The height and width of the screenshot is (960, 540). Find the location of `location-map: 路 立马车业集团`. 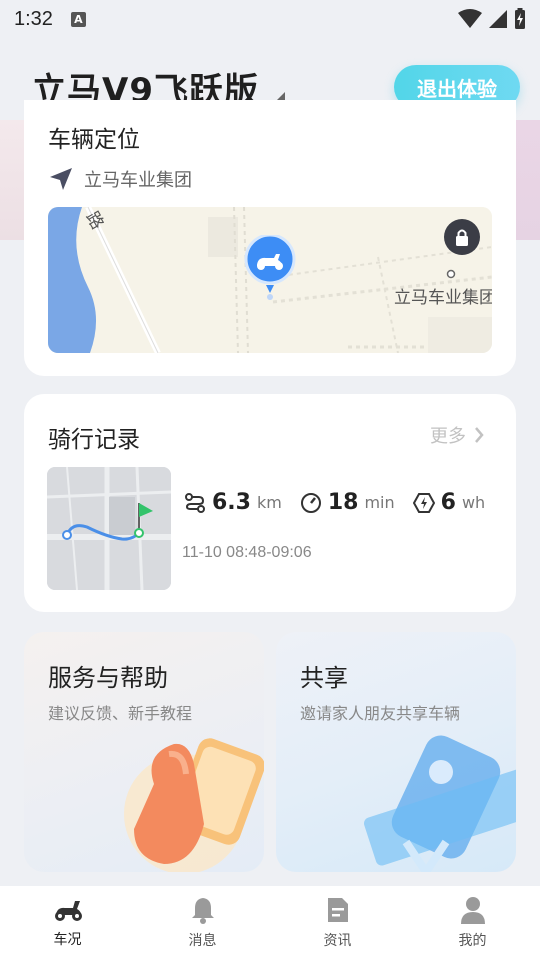

location-map: 路 立马车业集团 is located at coordinates (270, 280).